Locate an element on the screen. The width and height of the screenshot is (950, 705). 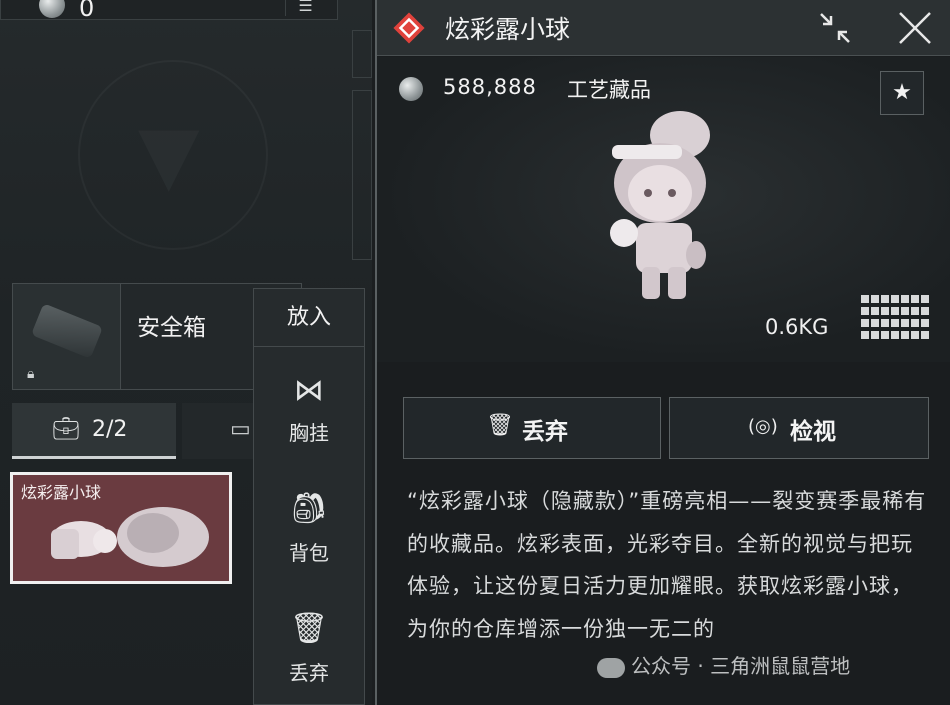
source-credit: 公众号 · 三角洲鼠鼠营地 is located at coordinates (723, 664).